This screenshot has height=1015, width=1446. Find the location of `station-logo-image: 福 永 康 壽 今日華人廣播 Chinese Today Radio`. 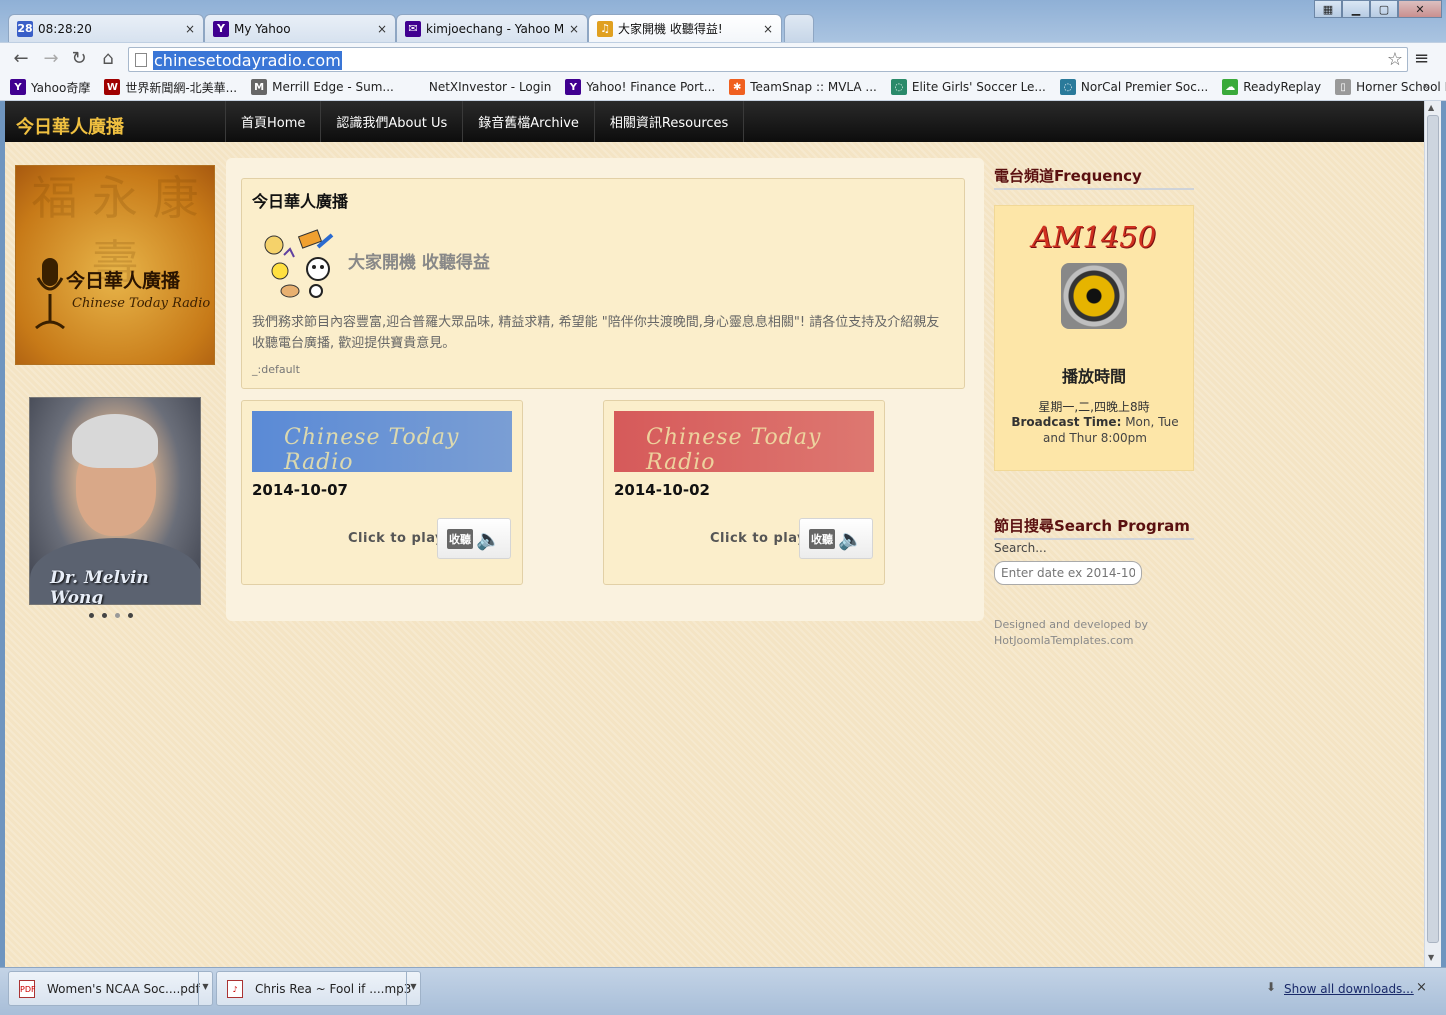

station-logo-image: 福 永 康 壽 今日華人廣播 Chinese Today Radio is located at coordinates (115, 265).